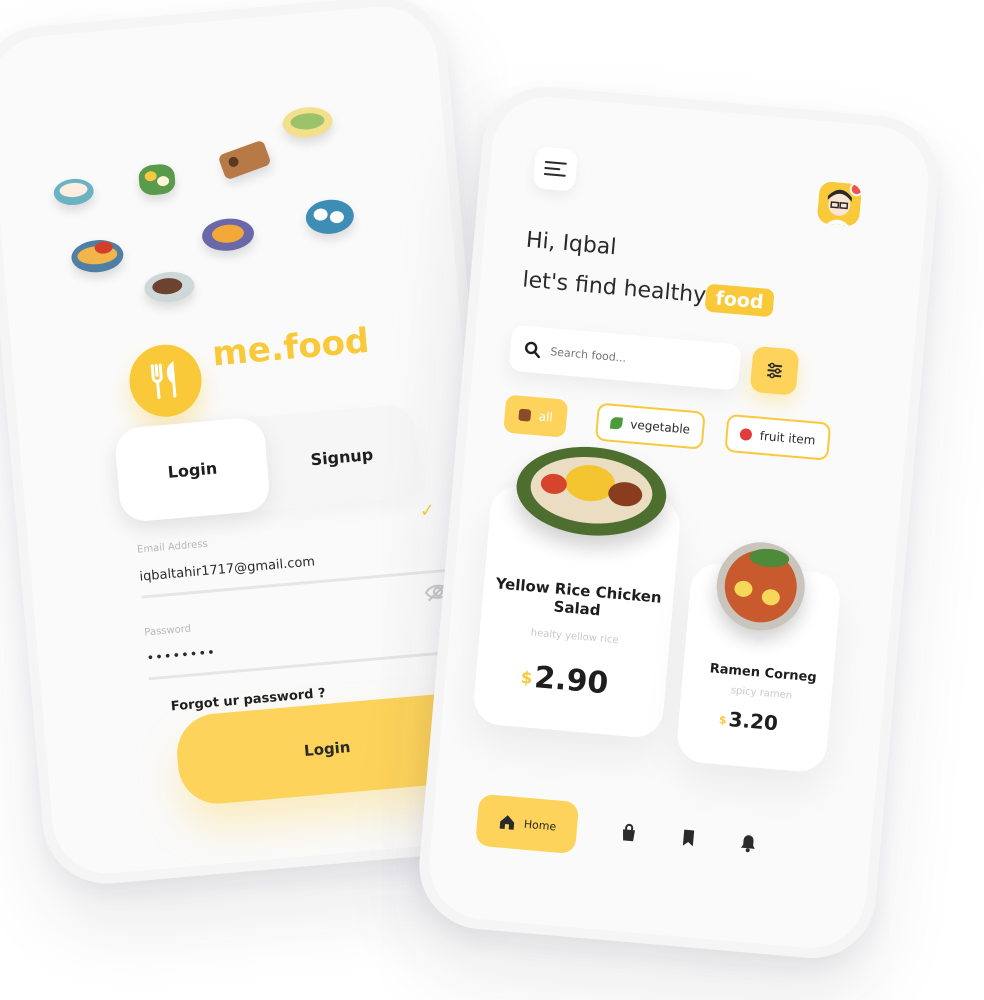  I want to click on pizza-slice-icon, so click(244, 160).